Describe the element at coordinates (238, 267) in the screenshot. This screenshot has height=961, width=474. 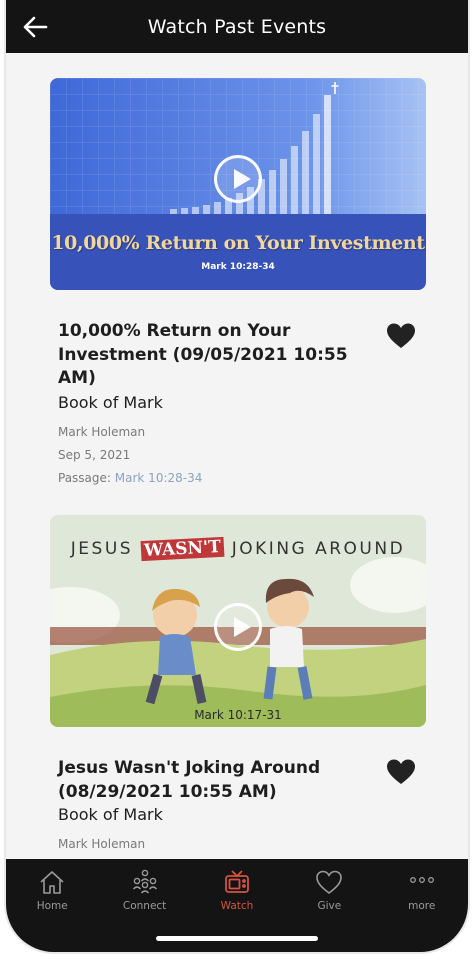
I see `thumbnail-passage: Mark 10:28-34` at that location.